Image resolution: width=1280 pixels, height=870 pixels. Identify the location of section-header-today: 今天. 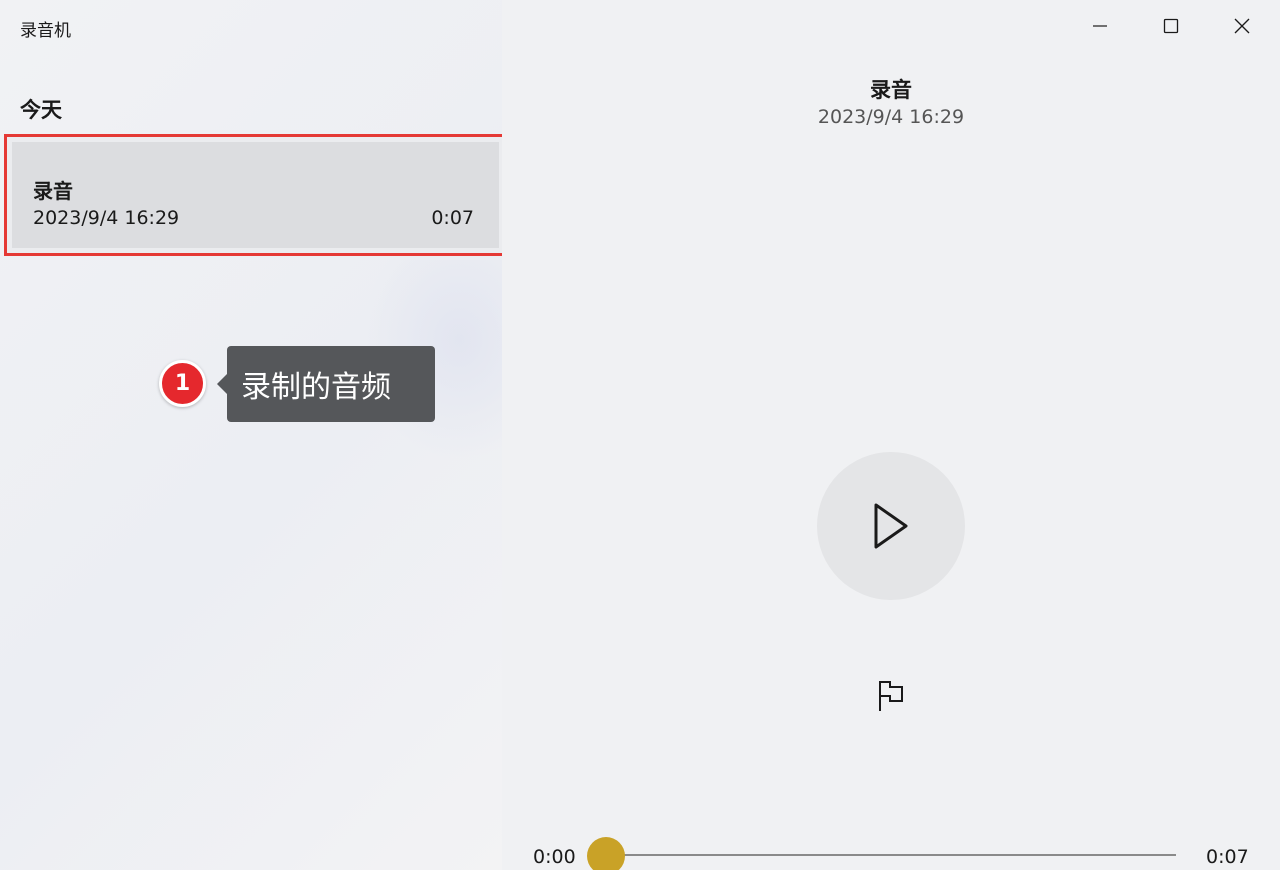
(41, 110).